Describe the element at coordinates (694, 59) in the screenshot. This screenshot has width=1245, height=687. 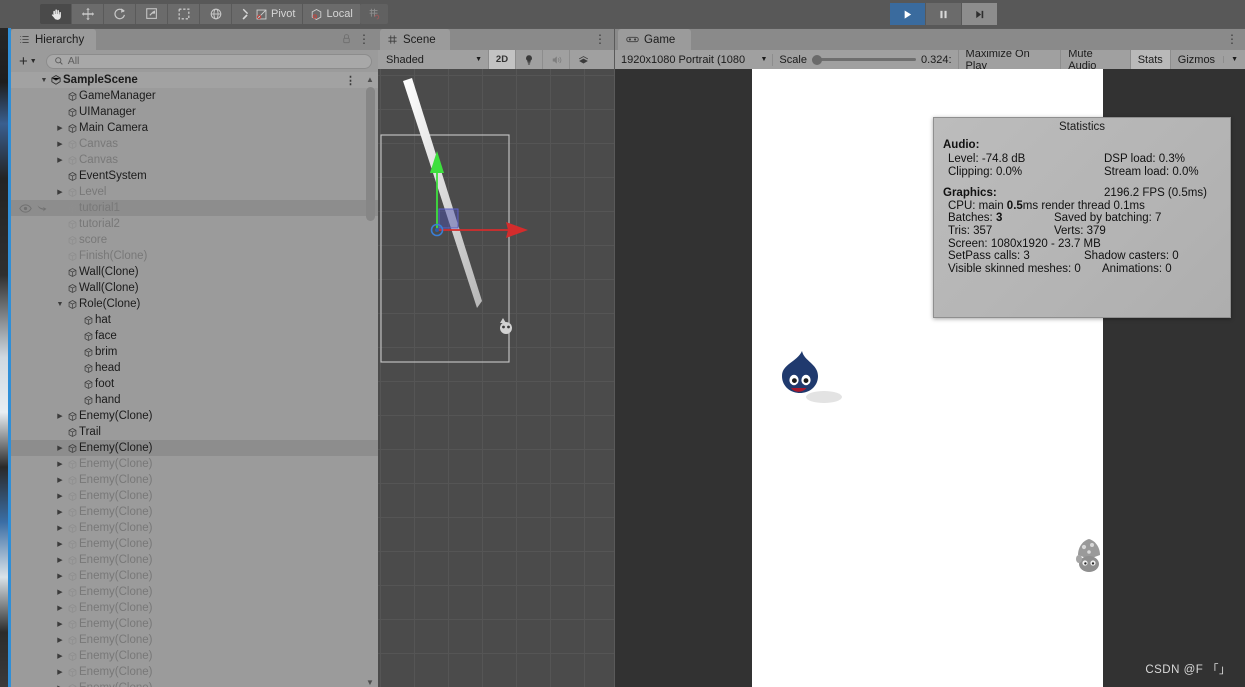
I see `game-resolution-dropdown: 1920x1080 Portrait (1080 ▼` at that location.